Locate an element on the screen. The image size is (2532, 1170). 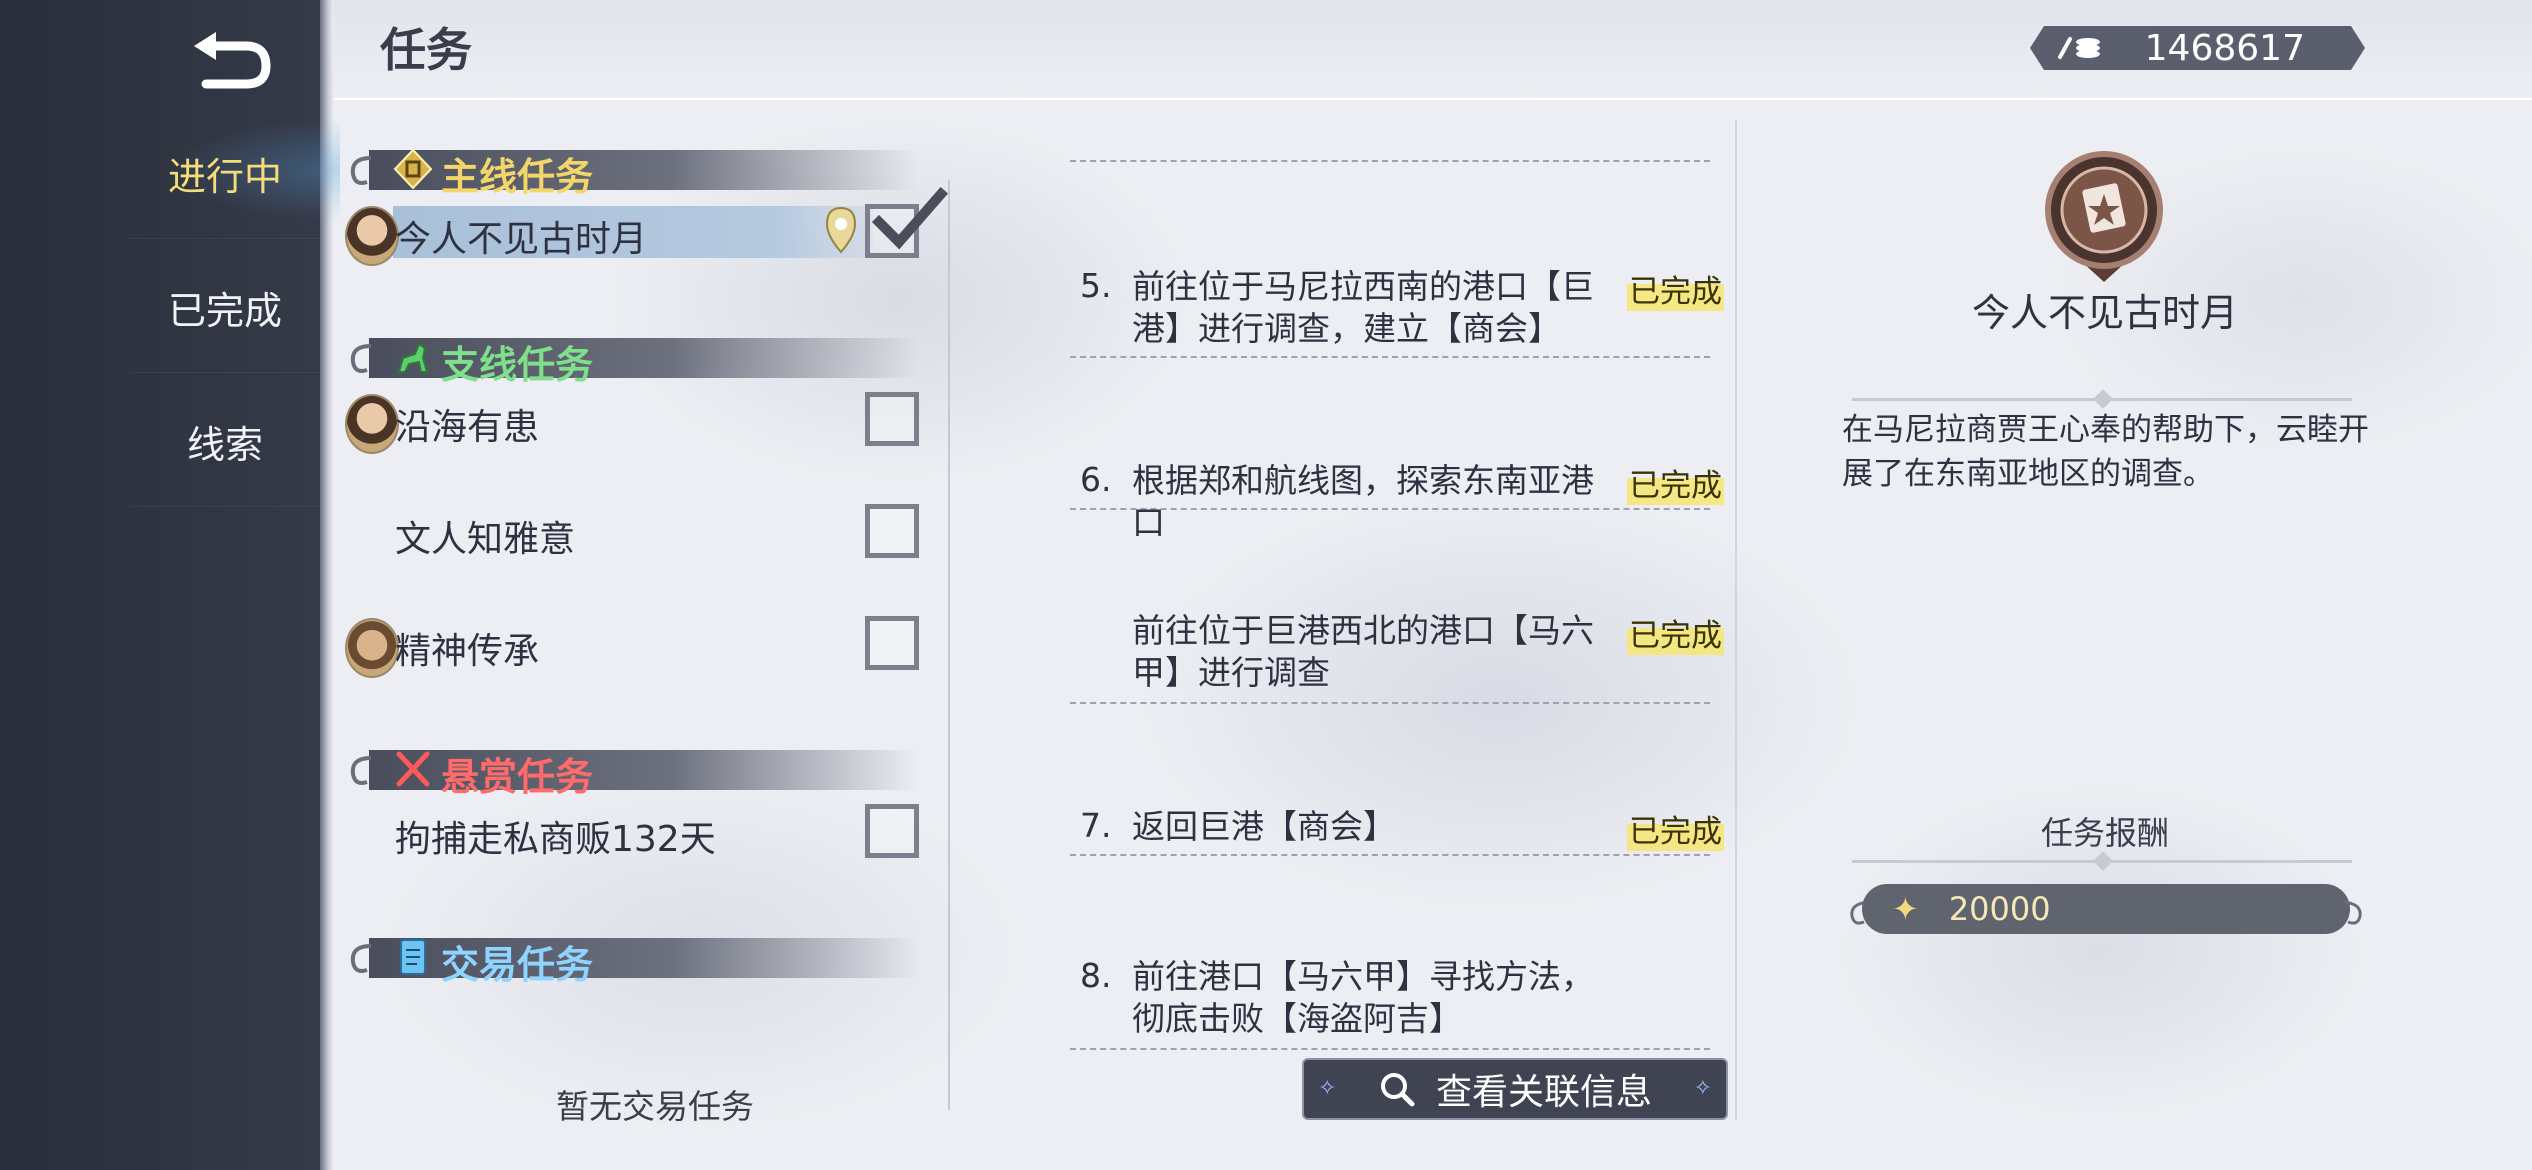
quest-name: 文人知雅意 is located at coordinates (485, 539).